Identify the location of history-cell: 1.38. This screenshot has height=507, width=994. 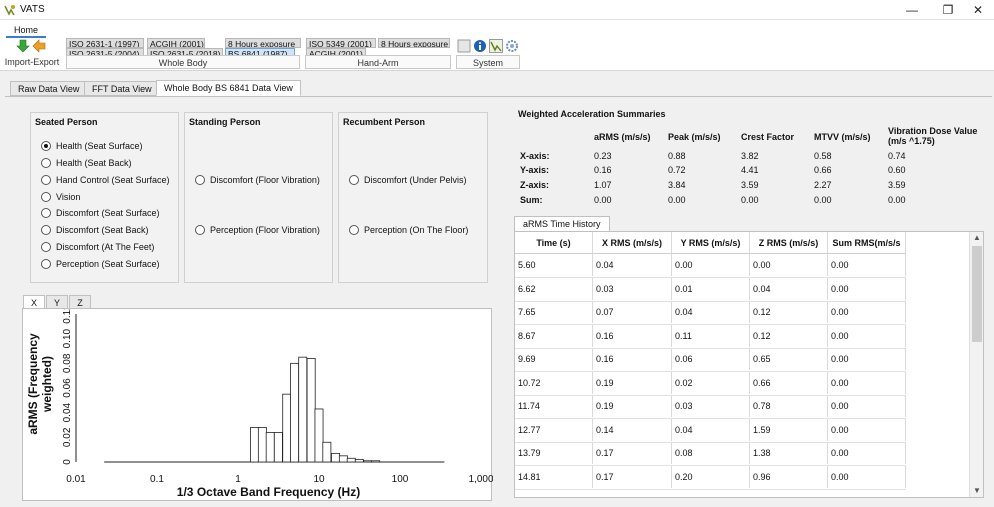
(789, 453).